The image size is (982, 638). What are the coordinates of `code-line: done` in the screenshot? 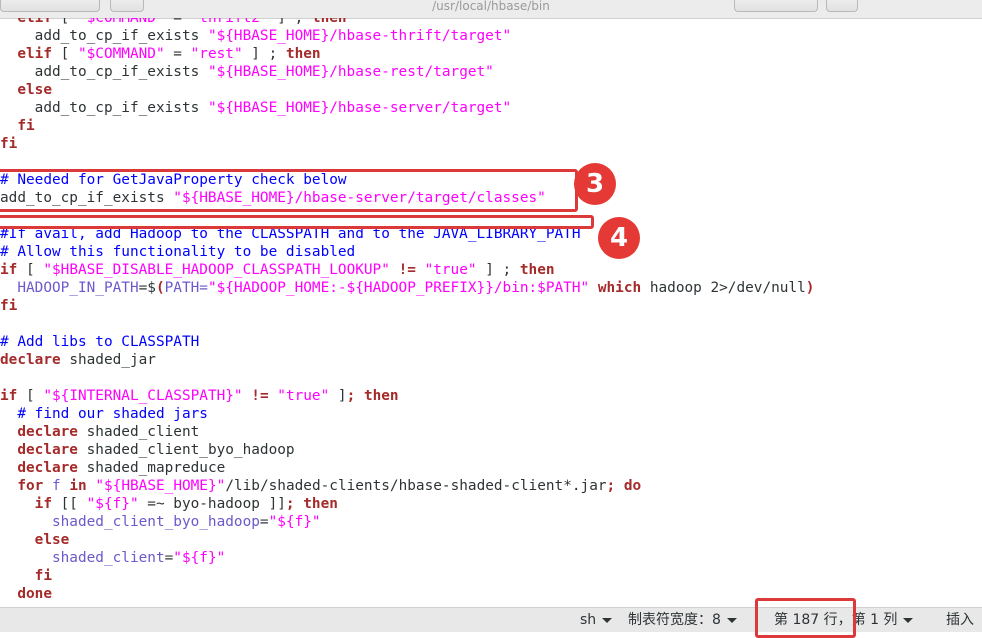 It's located at (26, 594).